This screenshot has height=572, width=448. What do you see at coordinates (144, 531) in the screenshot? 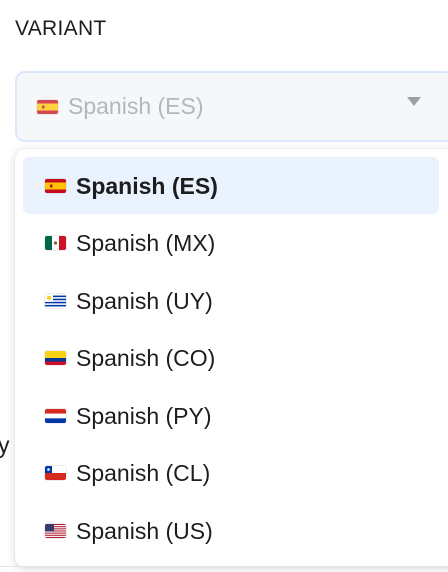
I see `option-label: Spanish (US)` at bounding box center [144, 531].